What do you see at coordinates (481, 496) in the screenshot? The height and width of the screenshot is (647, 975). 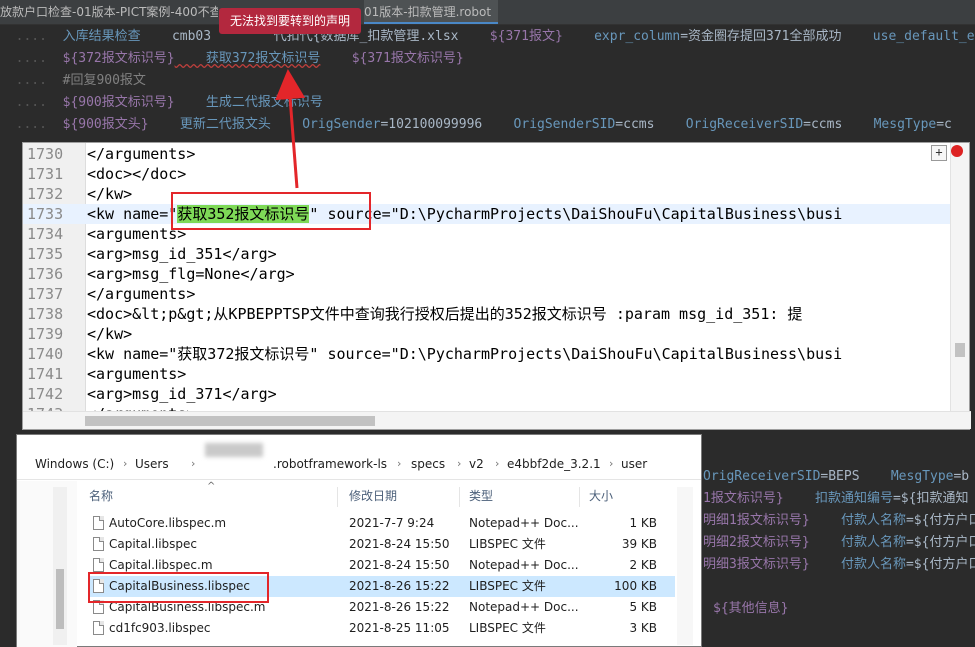 I see `column-type: 类型` at bounding box center [481, 496].